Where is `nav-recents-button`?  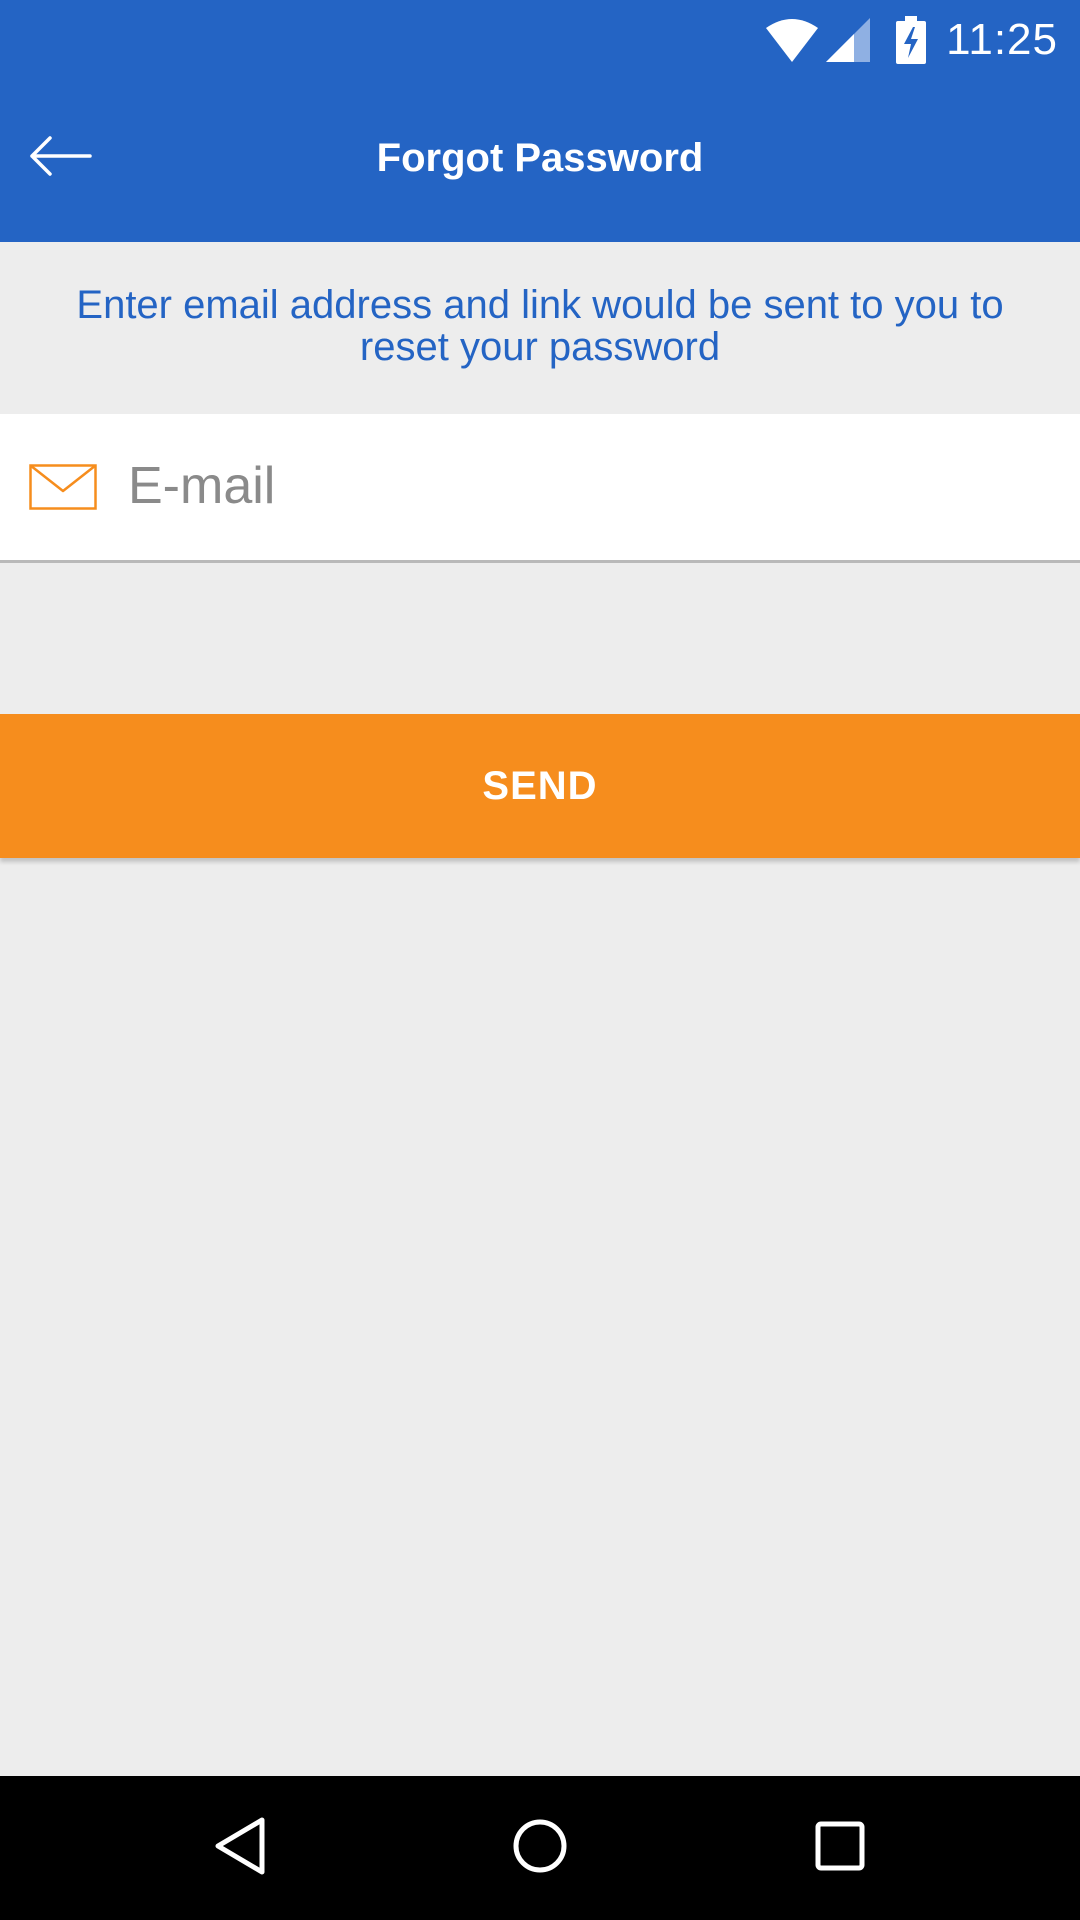 nav-recents-button is located at coordinates (840, 1848).